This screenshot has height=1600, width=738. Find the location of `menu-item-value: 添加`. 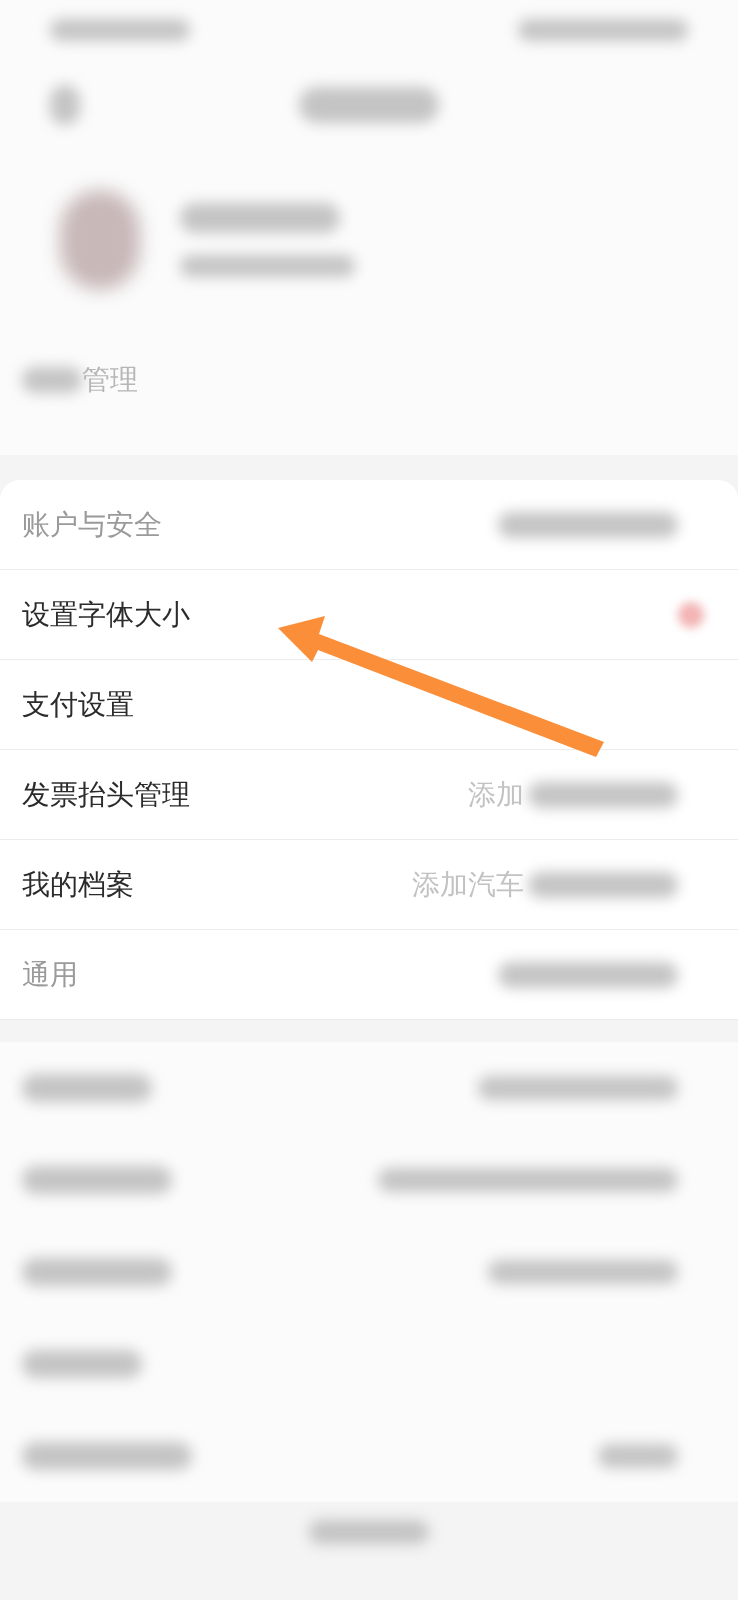

menu-item-value: 添加 is located at coordinates (496, 794).